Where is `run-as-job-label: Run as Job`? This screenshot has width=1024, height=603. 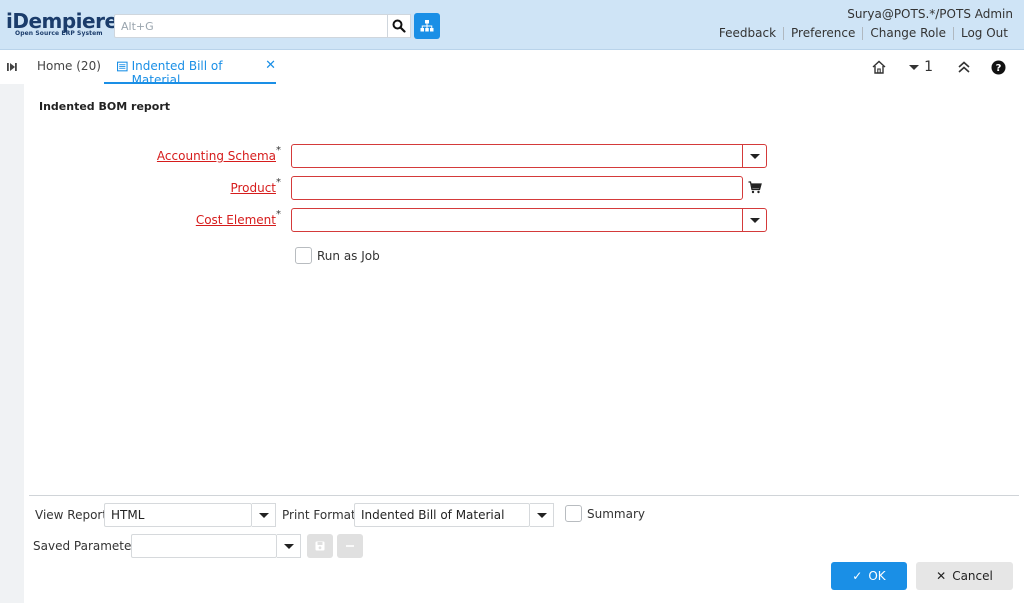
run-as-job-label: Run as Job is located at coordinates (348, 256).